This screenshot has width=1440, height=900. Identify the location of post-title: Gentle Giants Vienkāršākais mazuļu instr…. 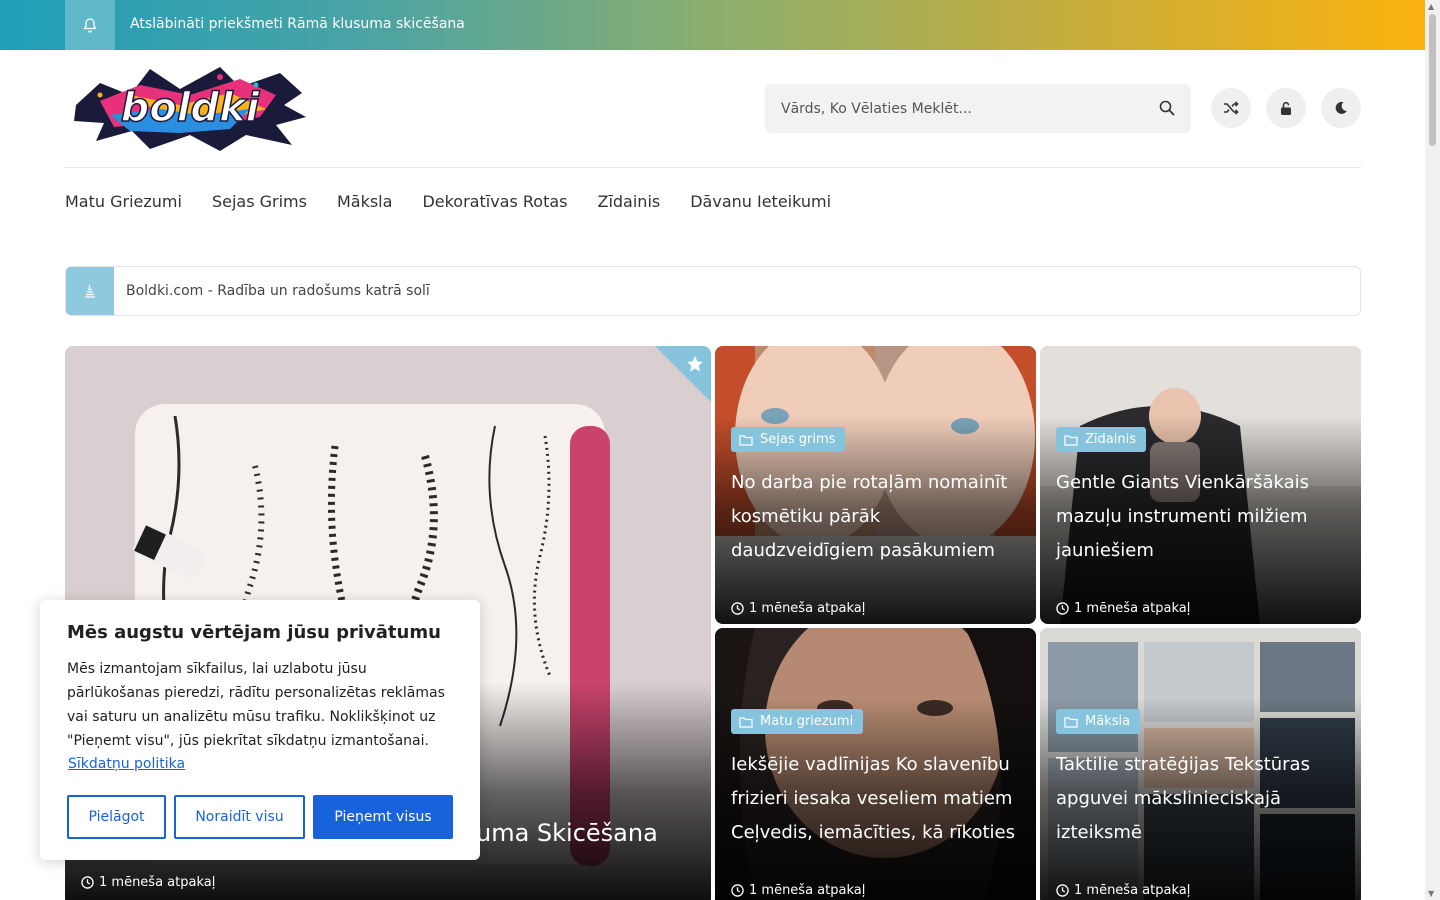
(1201, 517).